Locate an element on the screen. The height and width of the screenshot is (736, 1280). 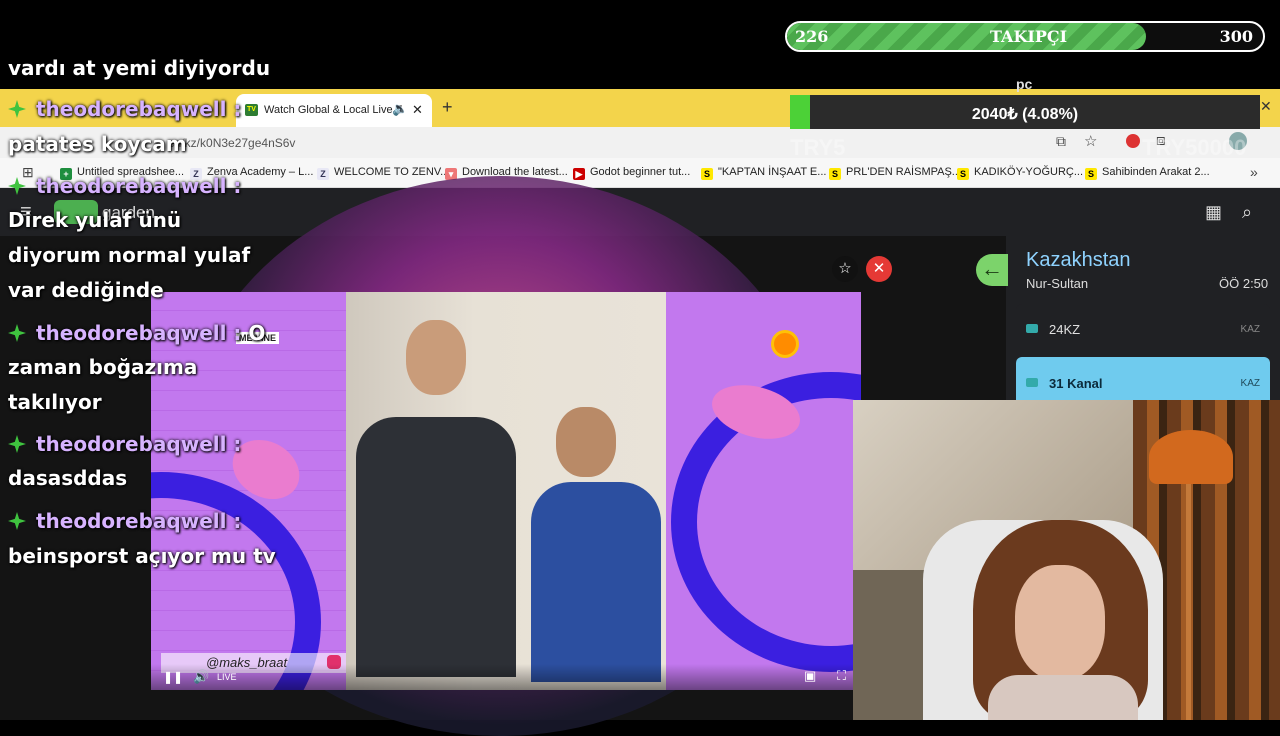
zenva-icon: Z is located at coordinates (323, 174).